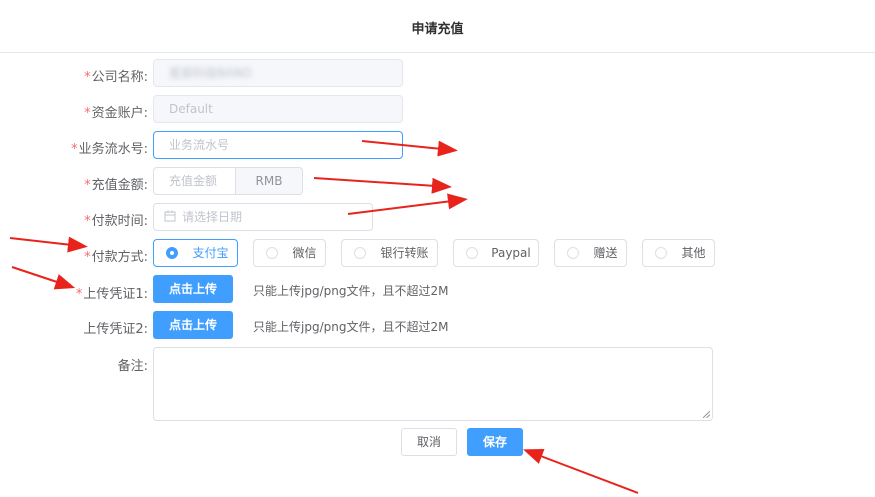  I want to click on serial-placeholder: 业务流水号, so click(199, 145).